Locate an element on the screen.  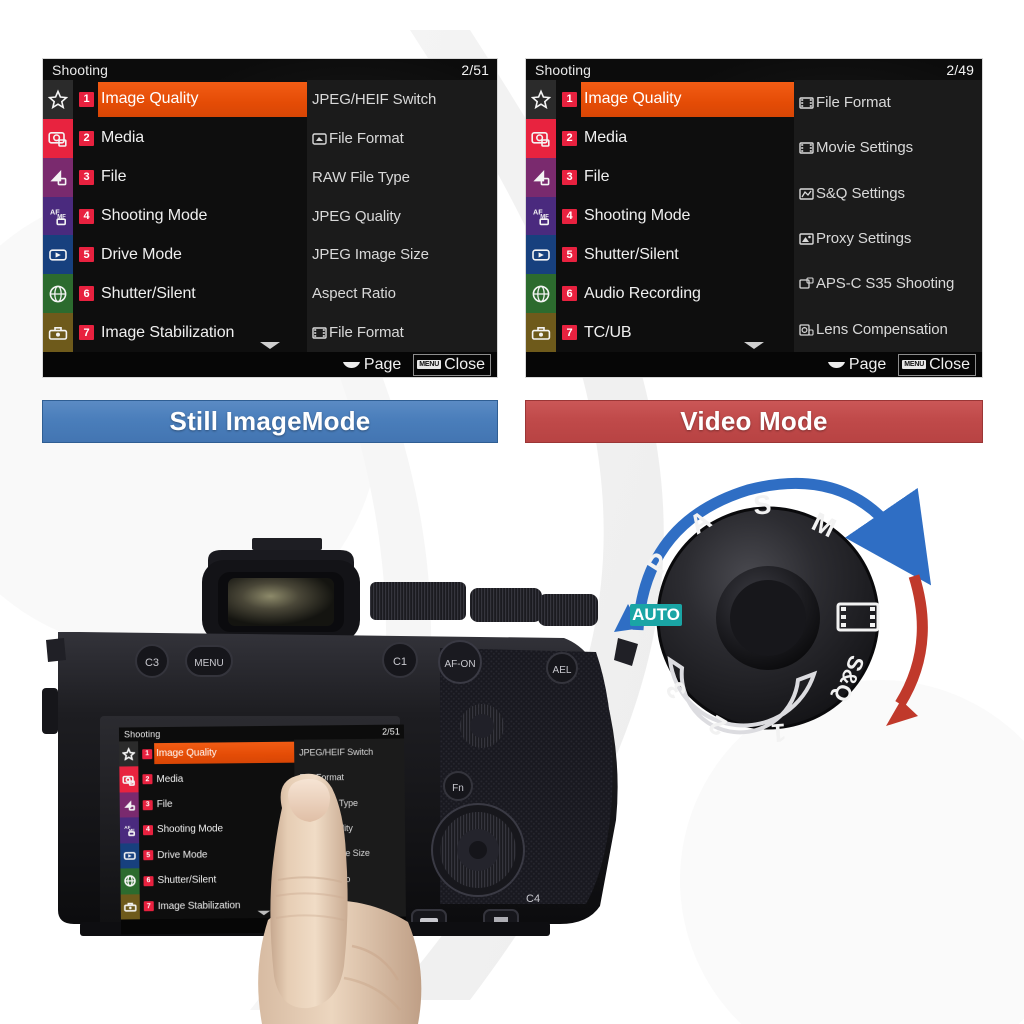
option-label: Proxy Settings is located at coordinates (864, 239).